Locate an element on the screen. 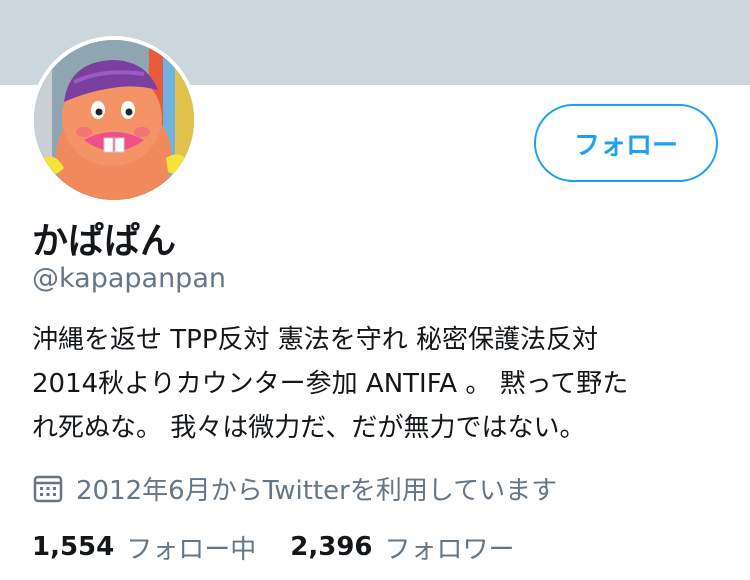 The width and height of the screenshot is (750, 580). followers-count: 2,396 is located at coordinates (331, 547).